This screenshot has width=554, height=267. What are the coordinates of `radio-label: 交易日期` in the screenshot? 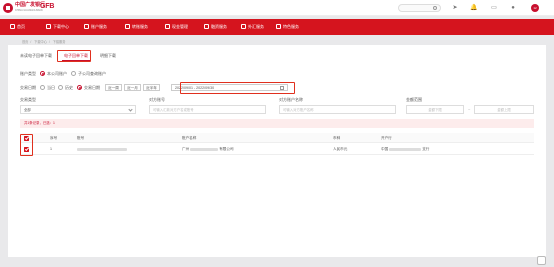 It's located at (92, 87).